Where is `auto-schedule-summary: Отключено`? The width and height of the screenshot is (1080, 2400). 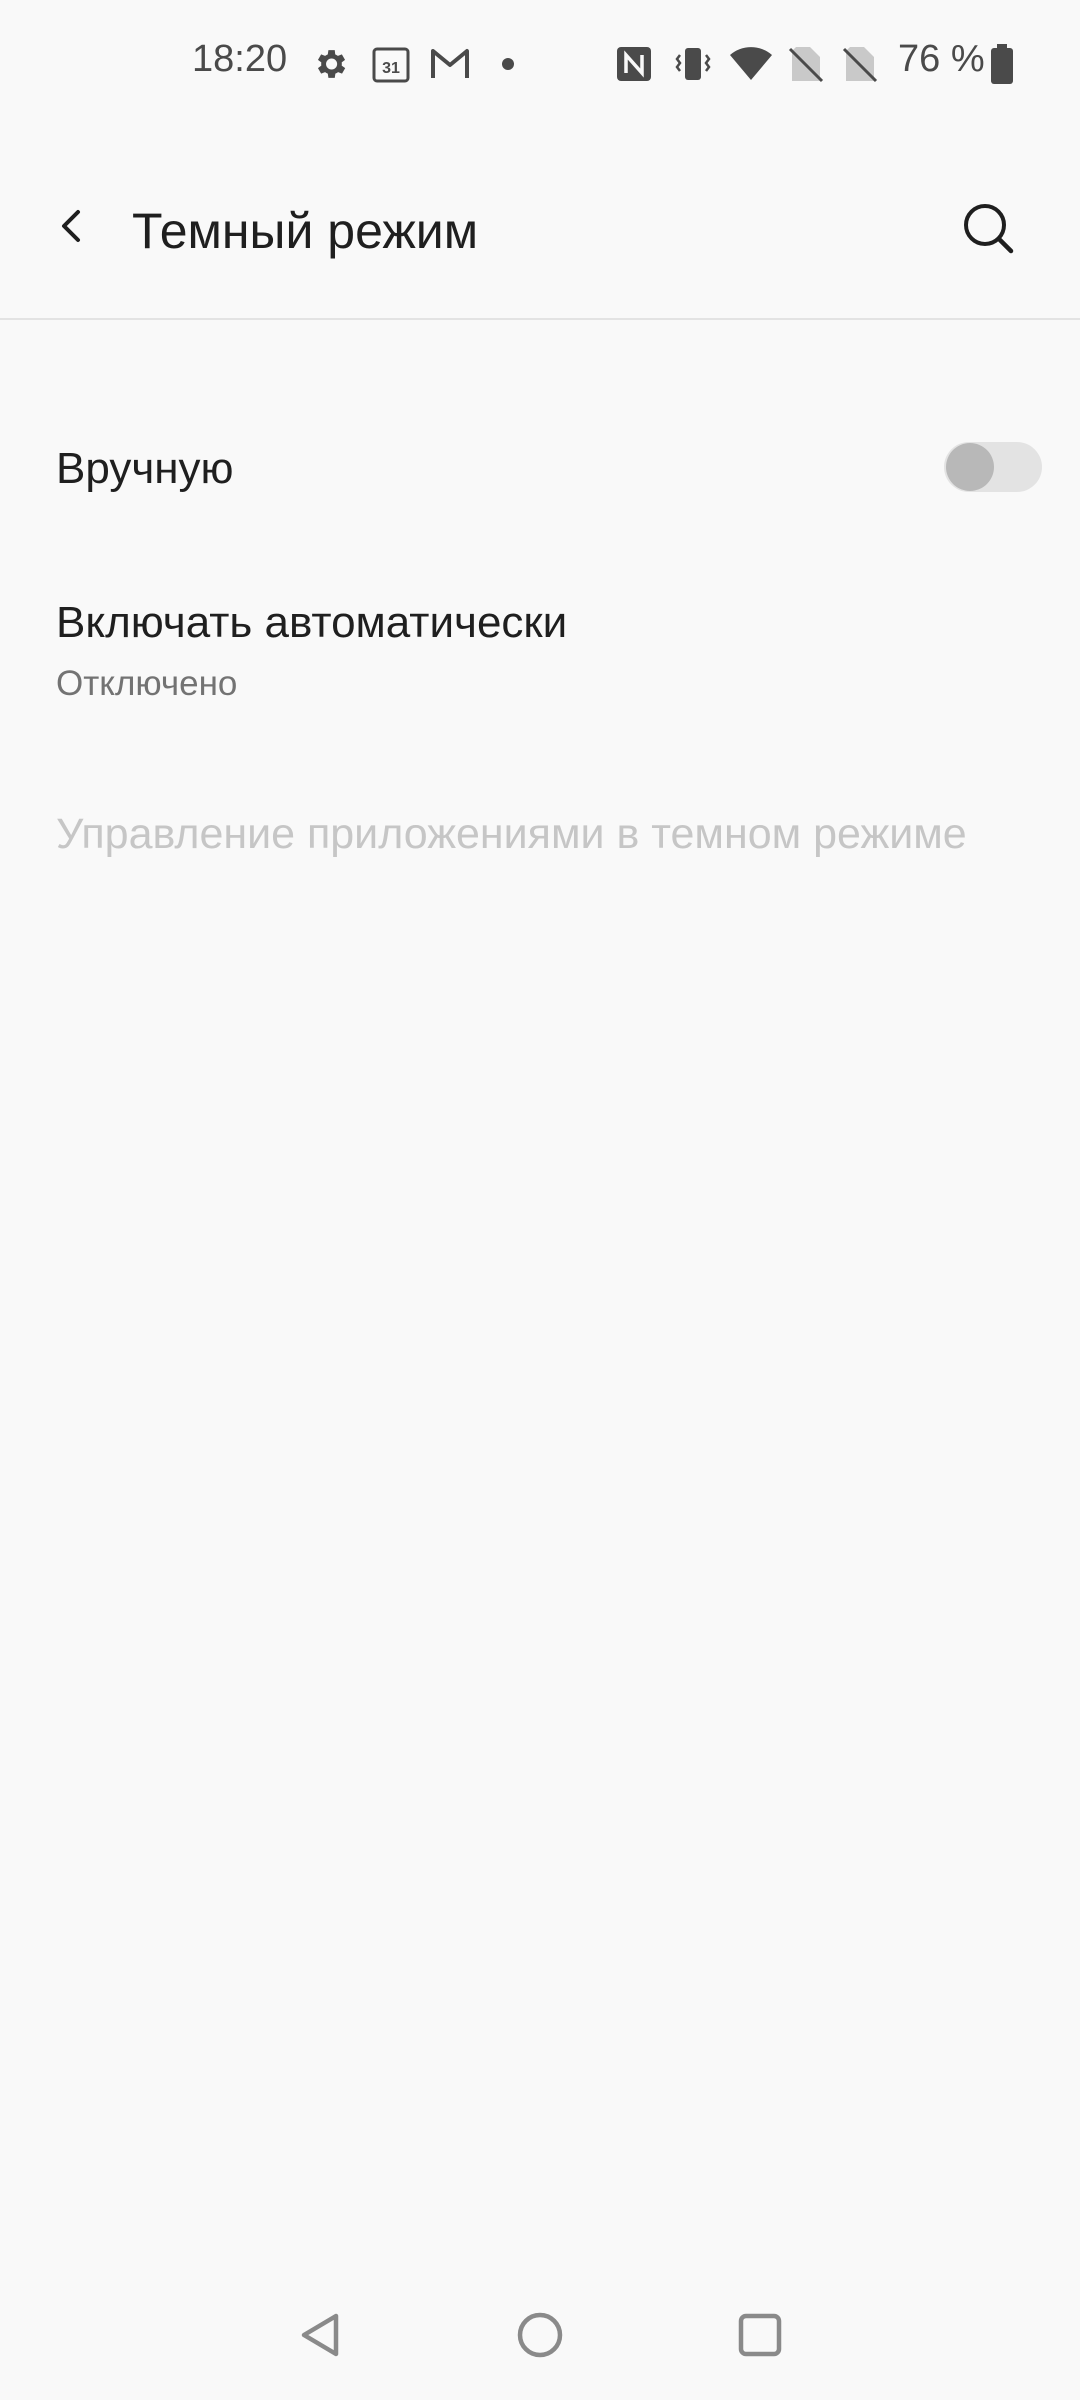 auto-schedule-summary: Отключено is located at coordinates (147, 683).